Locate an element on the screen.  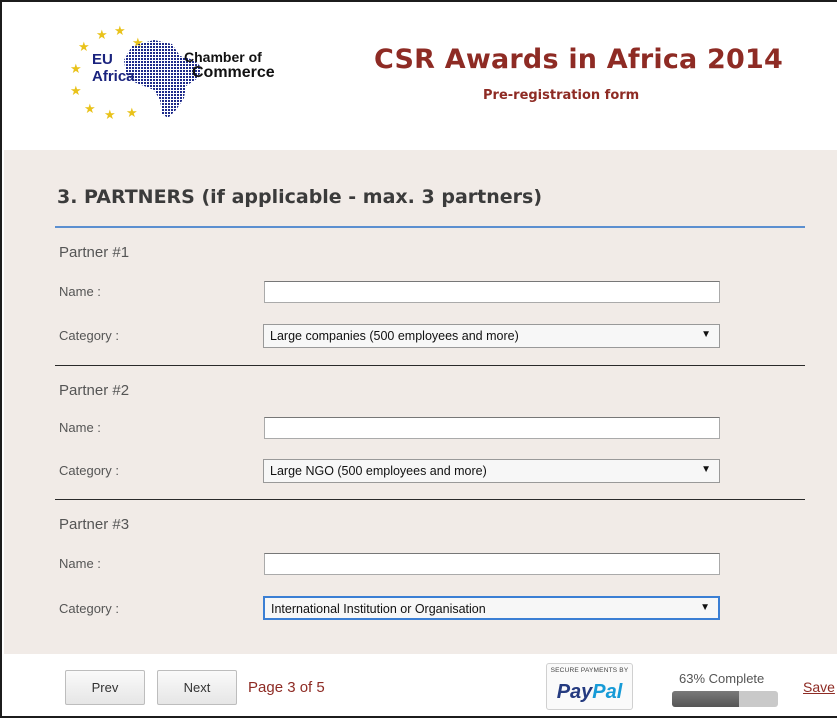
partner-2-heading: Partner #2 is located at coordinates (94, 390).